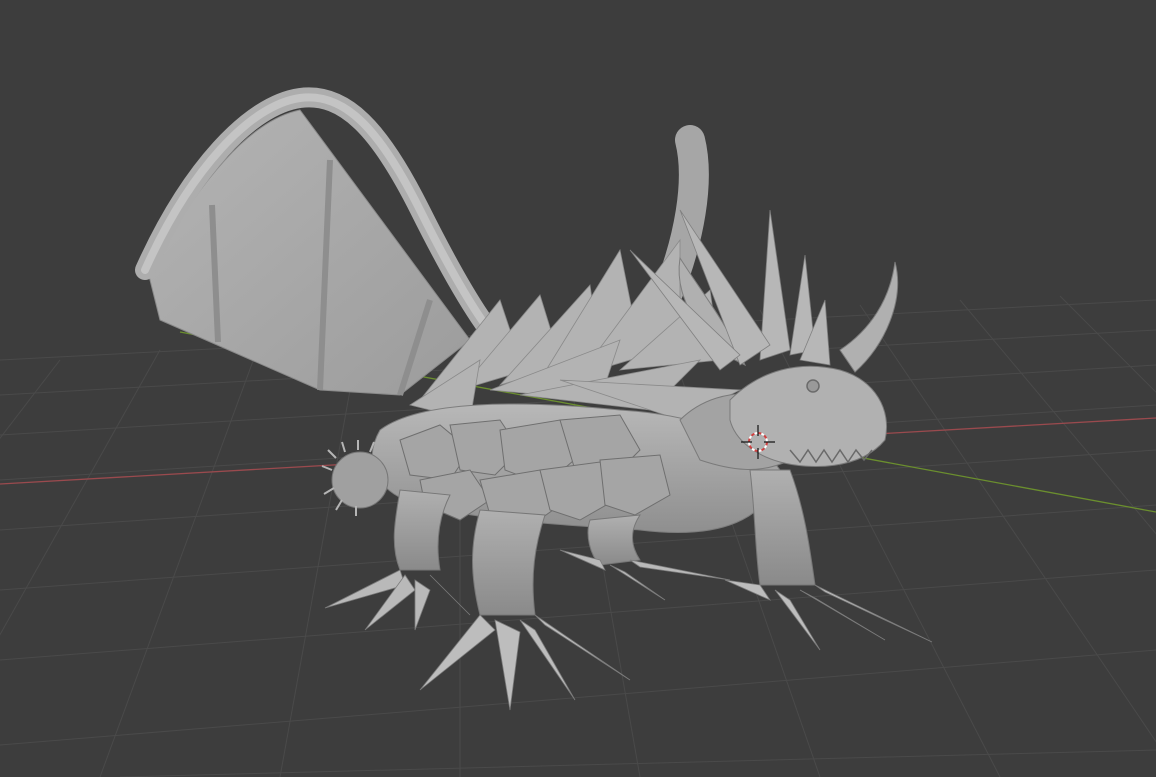 The width and height of the screenshot is (1156, 777). What do you see at coordinates (309, 252) in the screenshot?
I see `wing-membrane` at bounding box center [309, 252].